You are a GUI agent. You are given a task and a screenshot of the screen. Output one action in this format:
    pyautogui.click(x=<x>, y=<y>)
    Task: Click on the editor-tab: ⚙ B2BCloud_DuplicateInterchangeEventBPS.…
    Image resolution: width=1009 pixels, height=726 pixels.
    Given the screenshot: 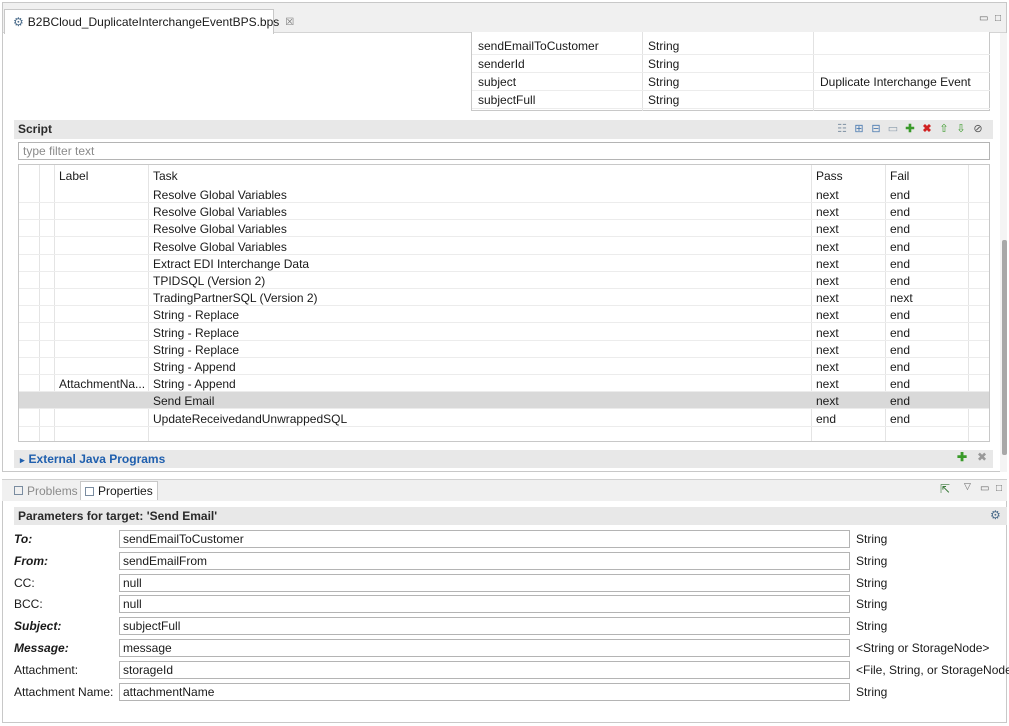 What is the action you would take?
    pyautogui.click(x=149, y=21)
    